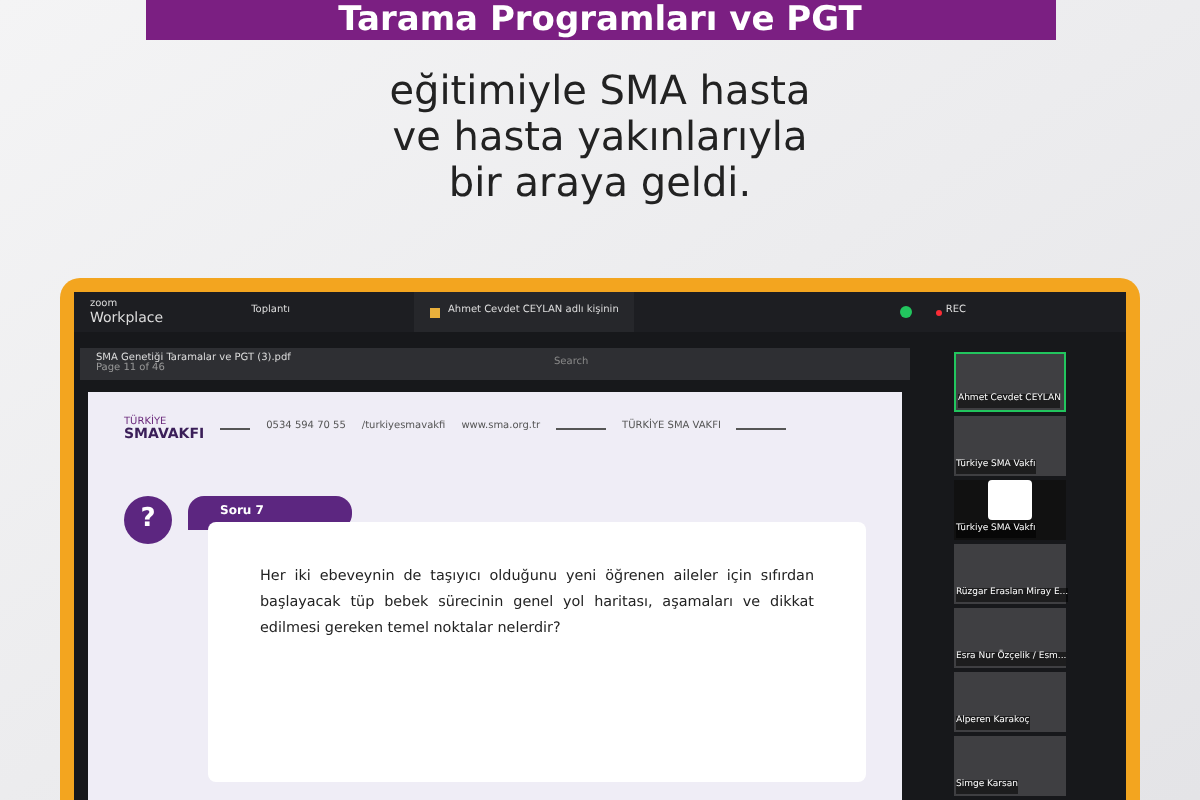 The width and height of the screenshot is (1200, 800). What do you see at coordinates (600, 20) in the screenshot?
I see `title-banner: Tarama Programları ve PGT` at bounding box center [600, 20].